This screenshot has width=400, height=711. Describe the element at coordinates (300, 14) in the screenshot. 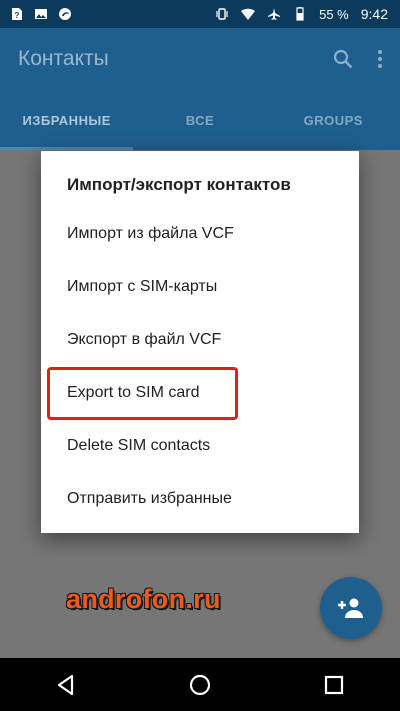

I see `battery-icon` at that location.